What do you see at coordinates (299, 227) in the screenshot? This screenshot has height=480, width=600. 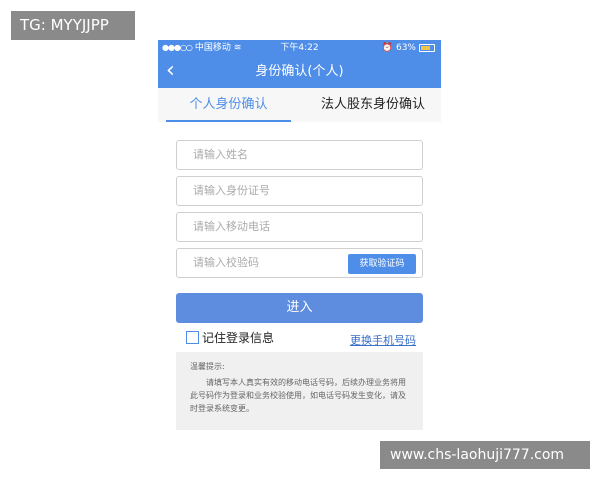 I see `mobile-phone-input: 请输入移动电话` at bounding box center [299, 227].